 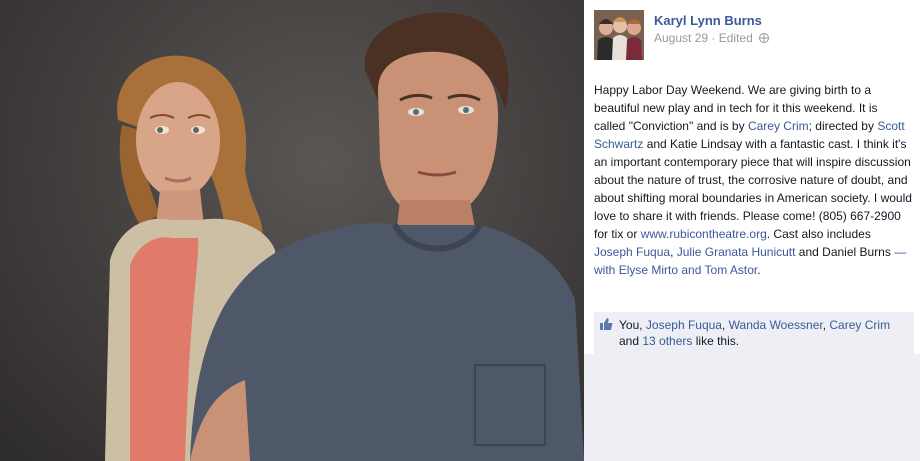 What do you see at coordinates (859, 325) in the screenshot?
I see `liker-carey-crim: Carey Crim` at bounding box center [859, 325].